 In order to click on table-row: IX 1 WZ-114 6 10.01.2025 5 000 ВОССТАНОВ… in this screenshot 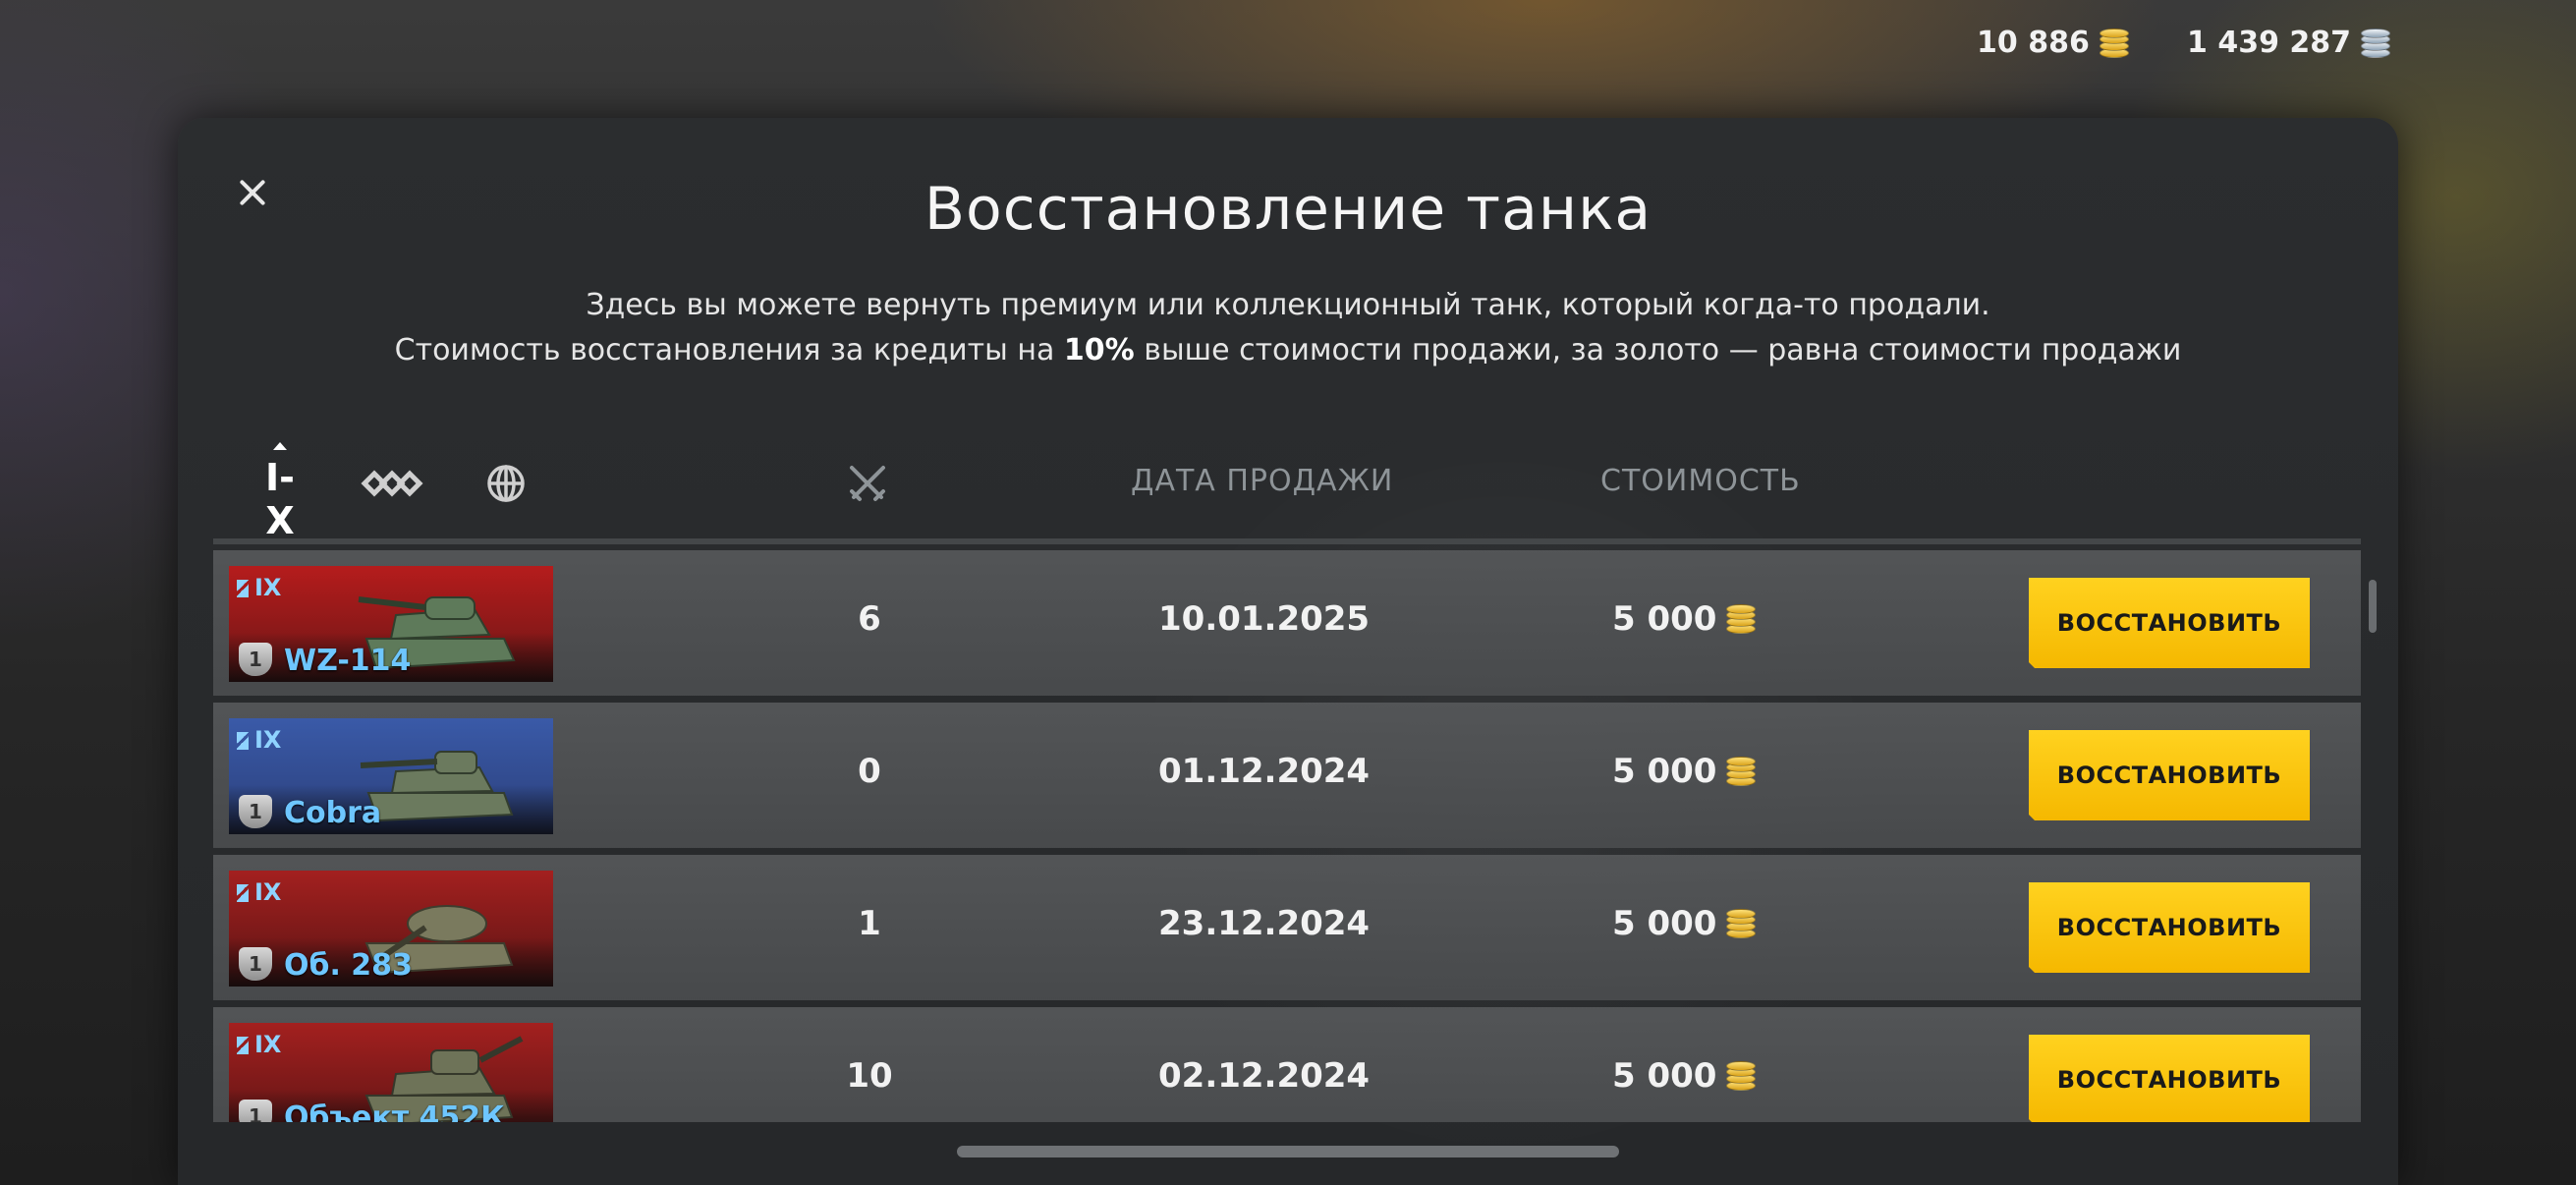, I will do `click(1287, 623)`.